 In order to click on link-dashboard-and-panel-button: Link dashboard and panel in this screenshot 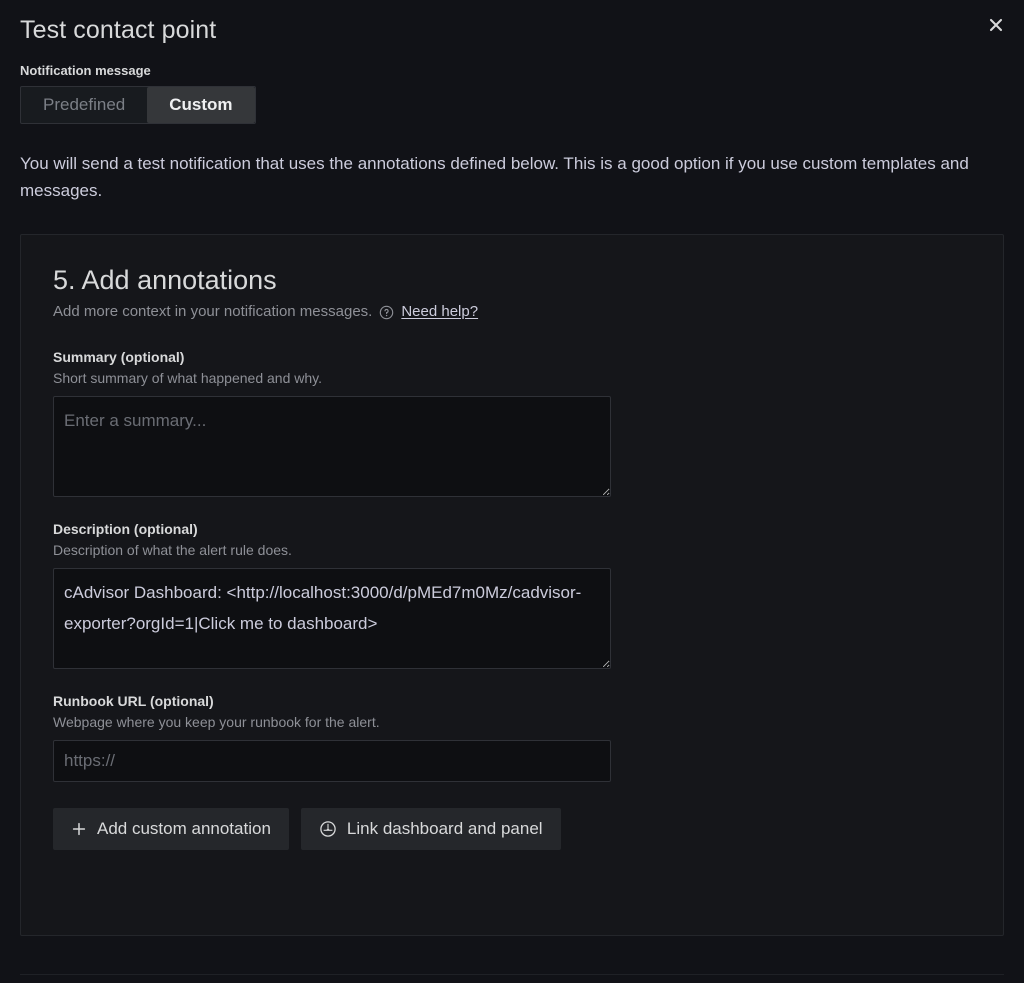, I will do `click(430, 829)`.